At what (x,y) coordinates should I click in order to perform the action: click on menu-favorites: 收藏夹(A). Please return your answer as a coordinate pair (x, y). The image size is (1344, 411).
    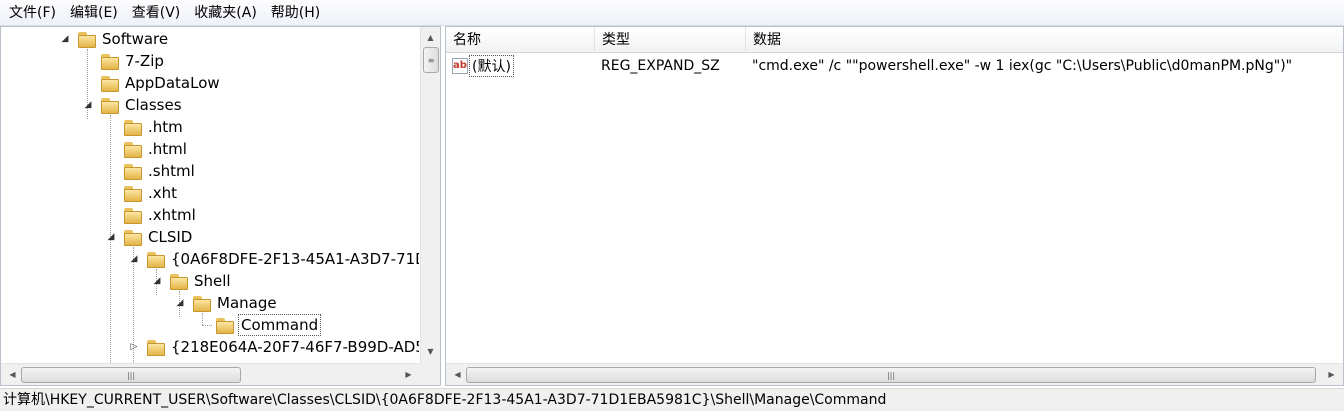
    Looking at the image, I should click on (225, 13).